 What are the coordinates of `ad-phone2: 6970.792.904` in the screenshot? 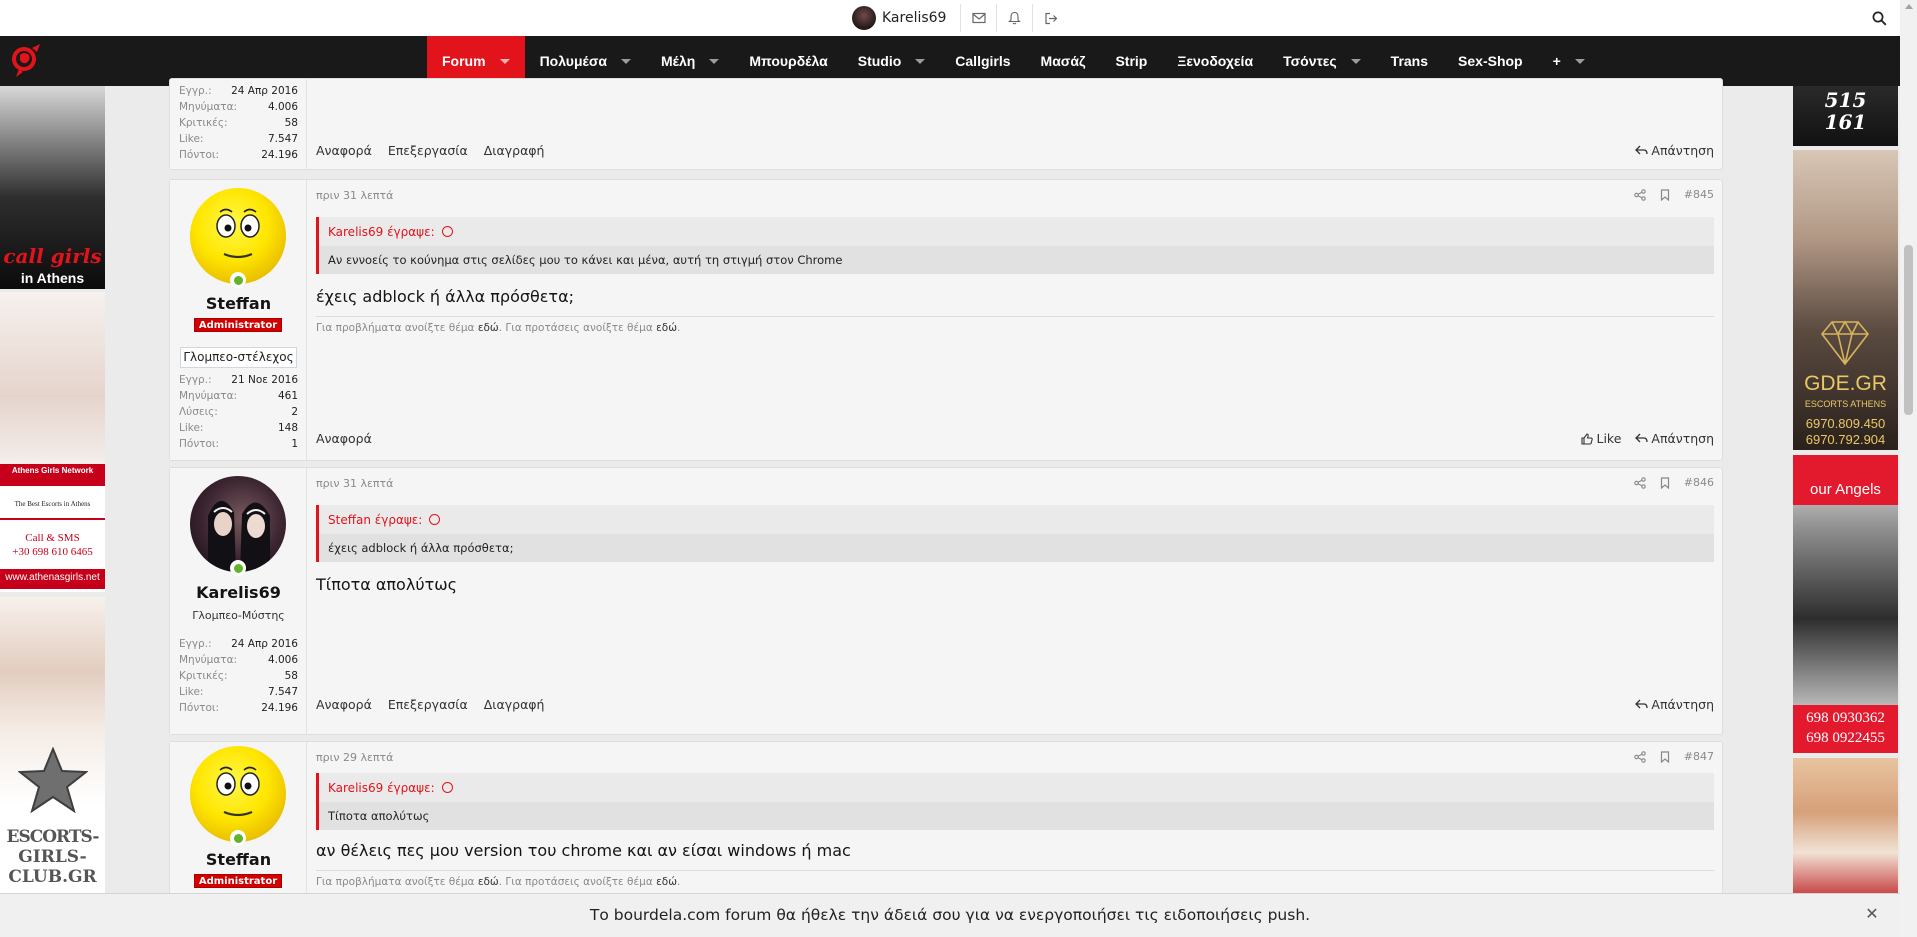 It's located at (1845, 439).